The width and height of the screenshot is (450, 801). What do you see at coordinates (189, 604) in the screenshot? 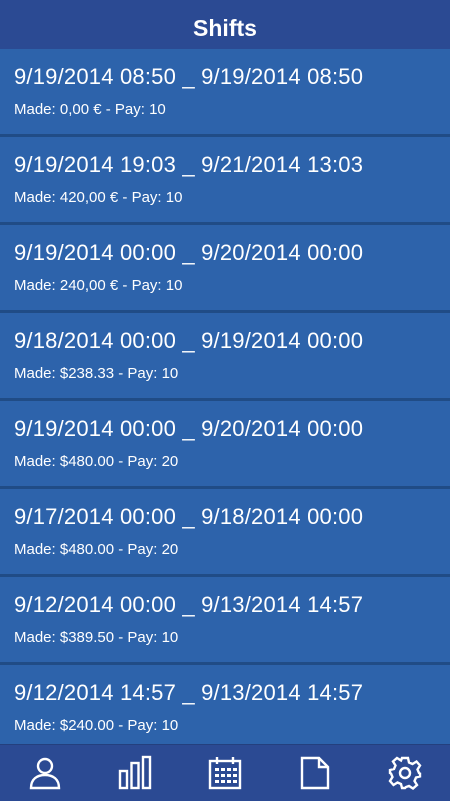
I see `shift-date-range: 9/12/2014 00:00 _ 9/13/2014 14:57` at bounding box center [189, 604].